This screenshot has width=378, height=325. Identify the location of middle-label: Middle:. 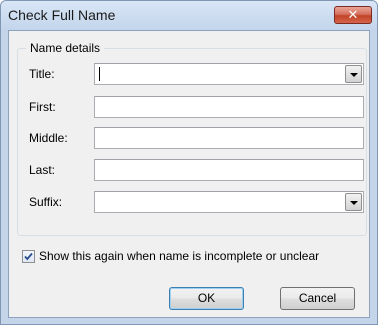
(48, 138).